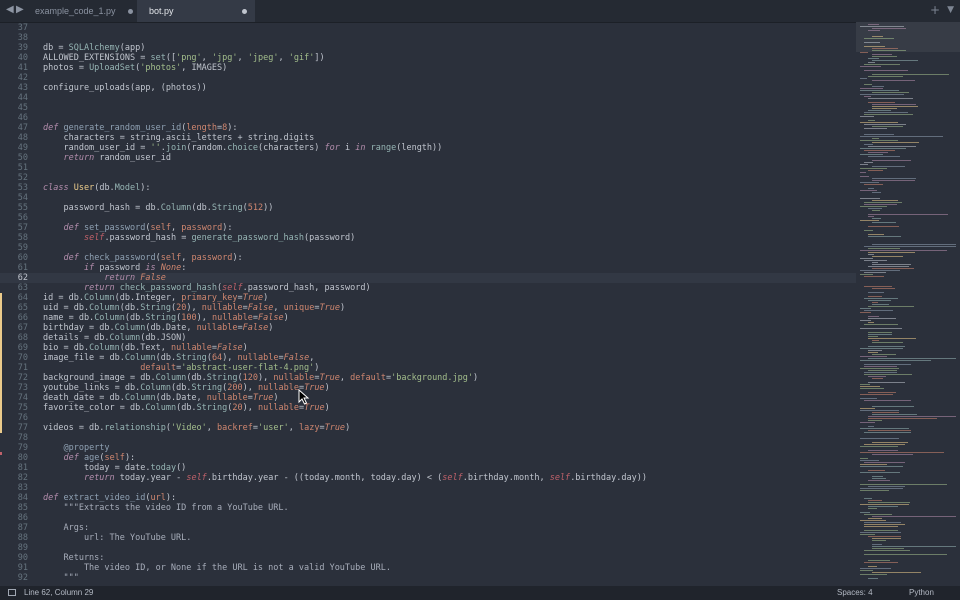  I want to click on line-code: def set_password(self, password):, so click(148, 228).